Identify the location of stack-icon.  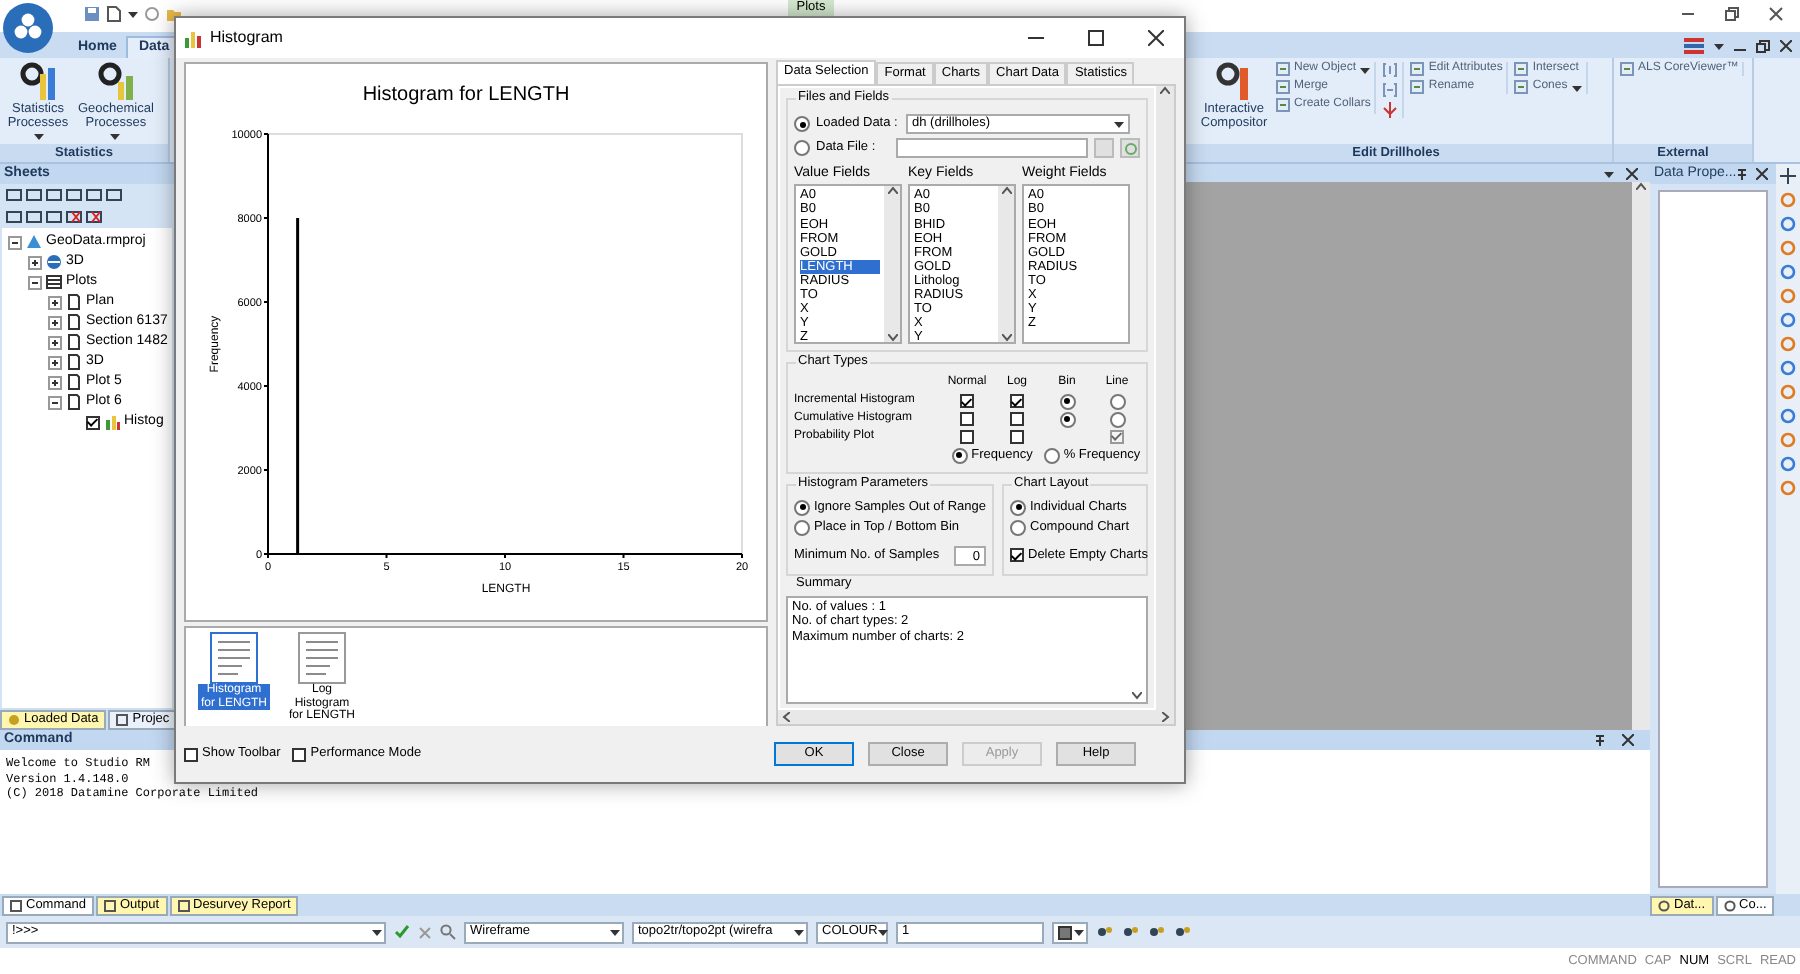
(1694, 46).